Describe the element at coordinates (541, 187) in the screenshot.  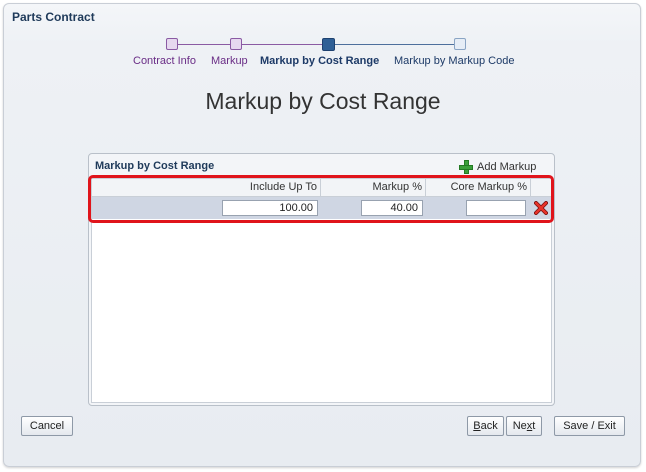
I see `column-header-actions` at that location.